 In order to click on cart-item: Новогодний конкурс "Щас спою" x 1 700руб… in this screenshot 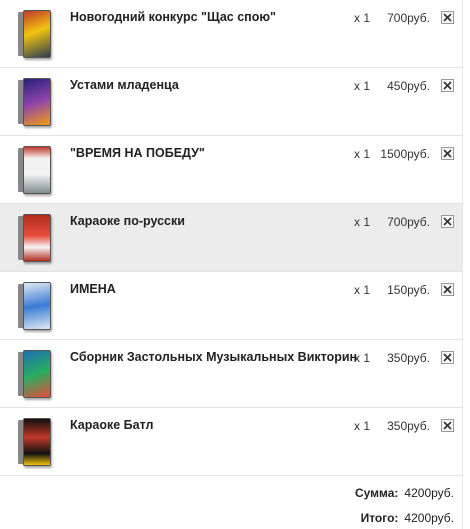, I will do `click(231, 34)`.